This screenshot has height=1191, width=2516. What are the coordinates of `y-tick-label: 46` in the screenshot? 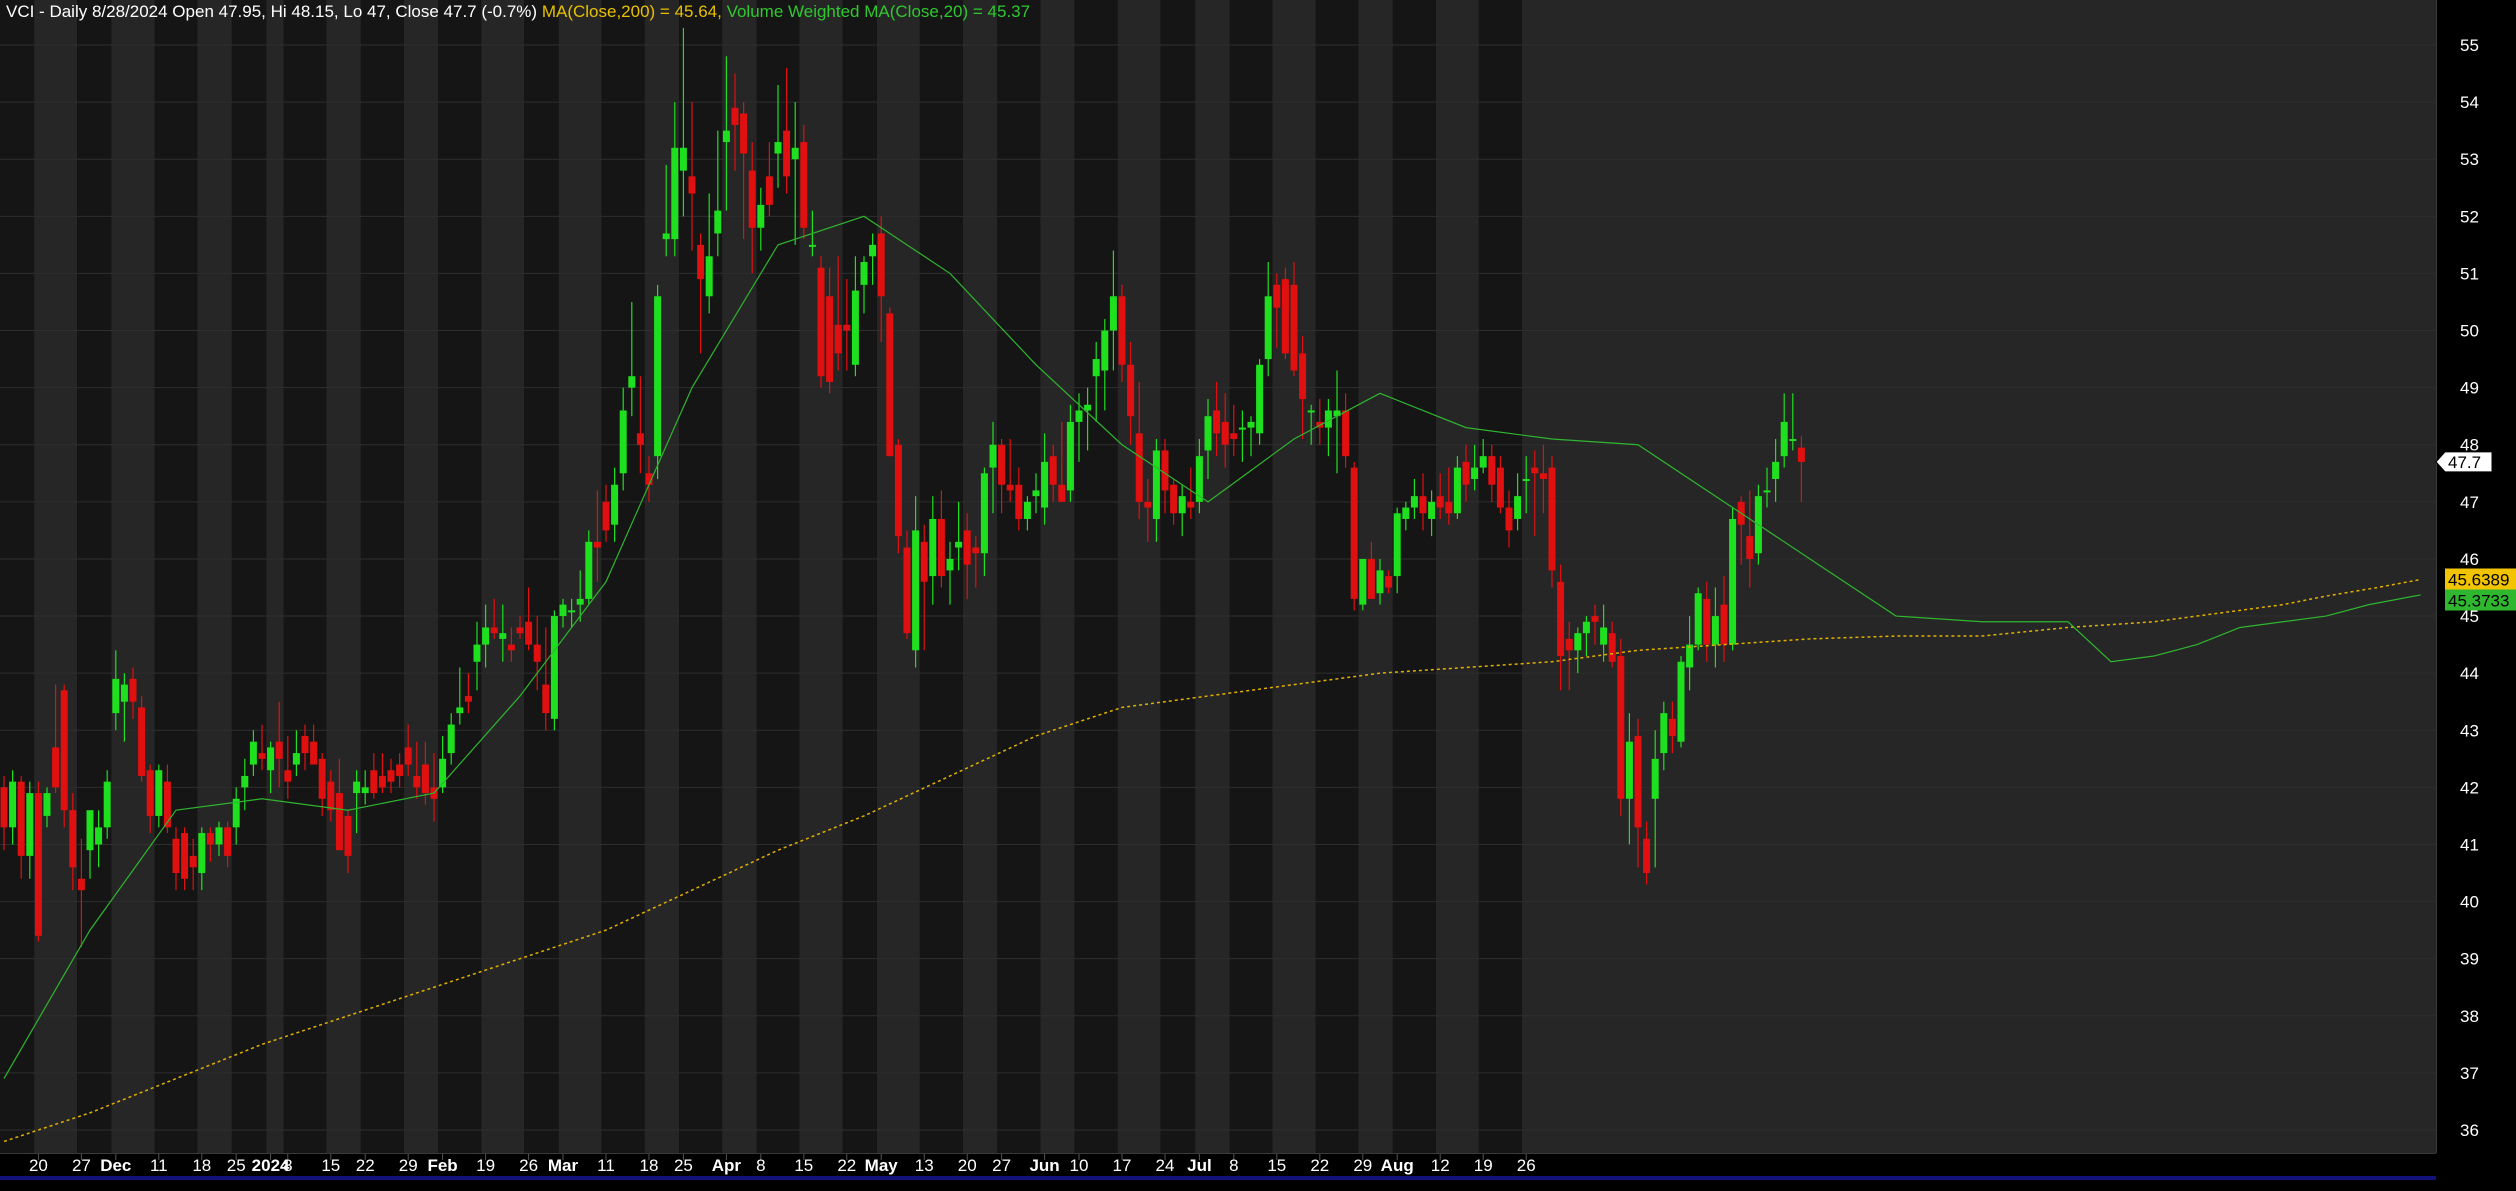 It's located at (2469, 559).